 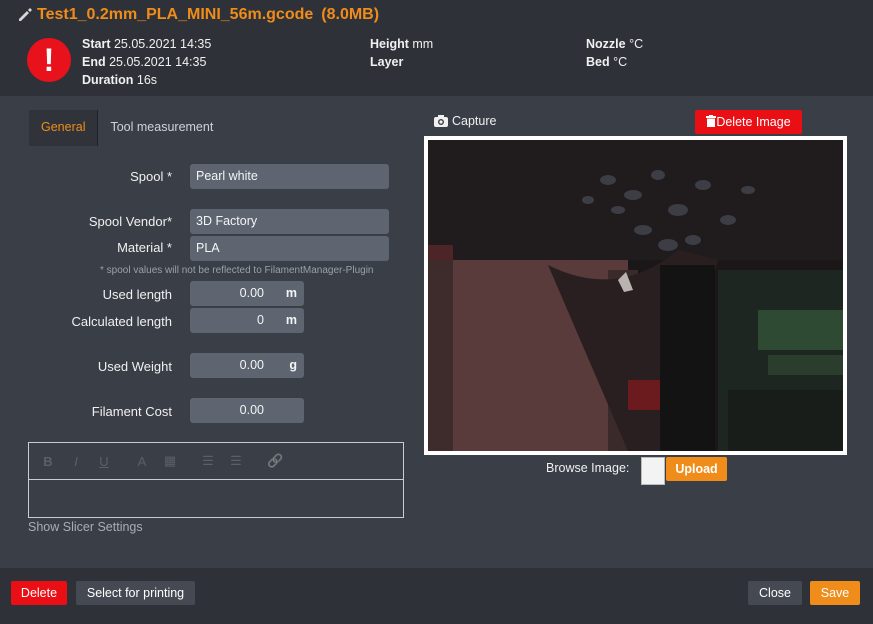 What do you see at coordinates (835, 593) in the screenshot?
I see `save-button: Save` at bounding box center [835, 593].